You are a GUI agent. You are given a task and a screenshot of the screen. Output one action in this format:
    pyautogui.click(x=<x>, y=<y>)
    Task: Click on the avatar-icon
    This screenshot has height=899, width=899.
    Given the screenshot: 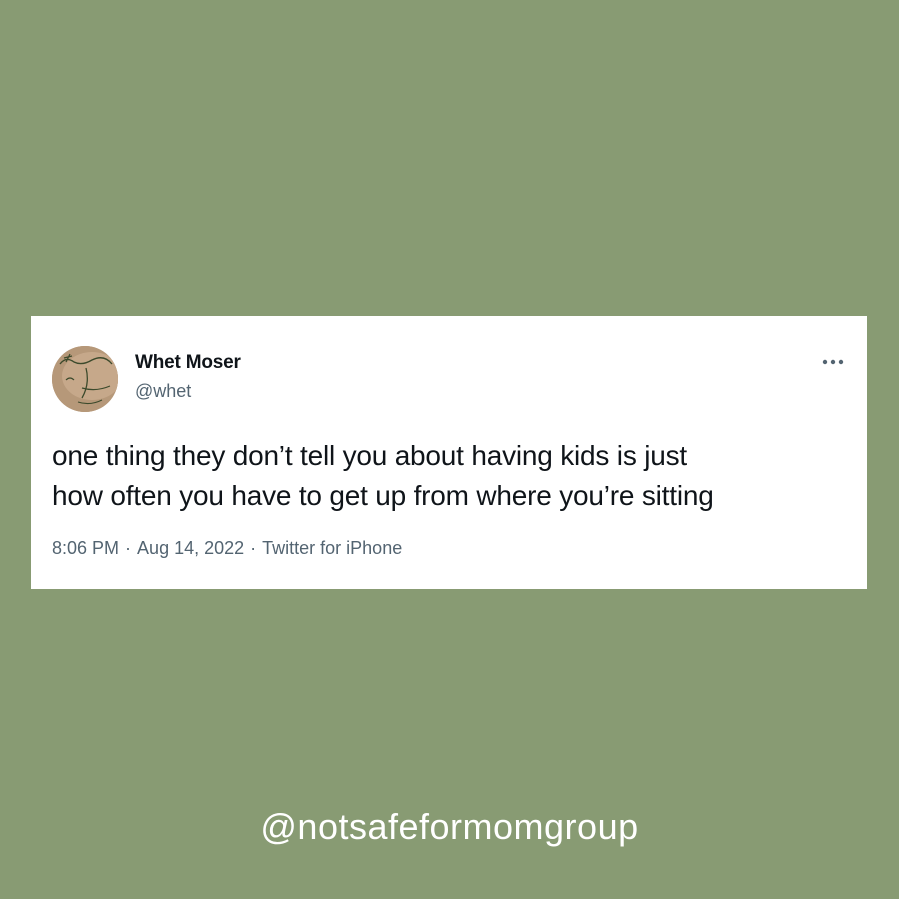 What is the action you would take?
    pyautogui.click(x=85, y=379)
    